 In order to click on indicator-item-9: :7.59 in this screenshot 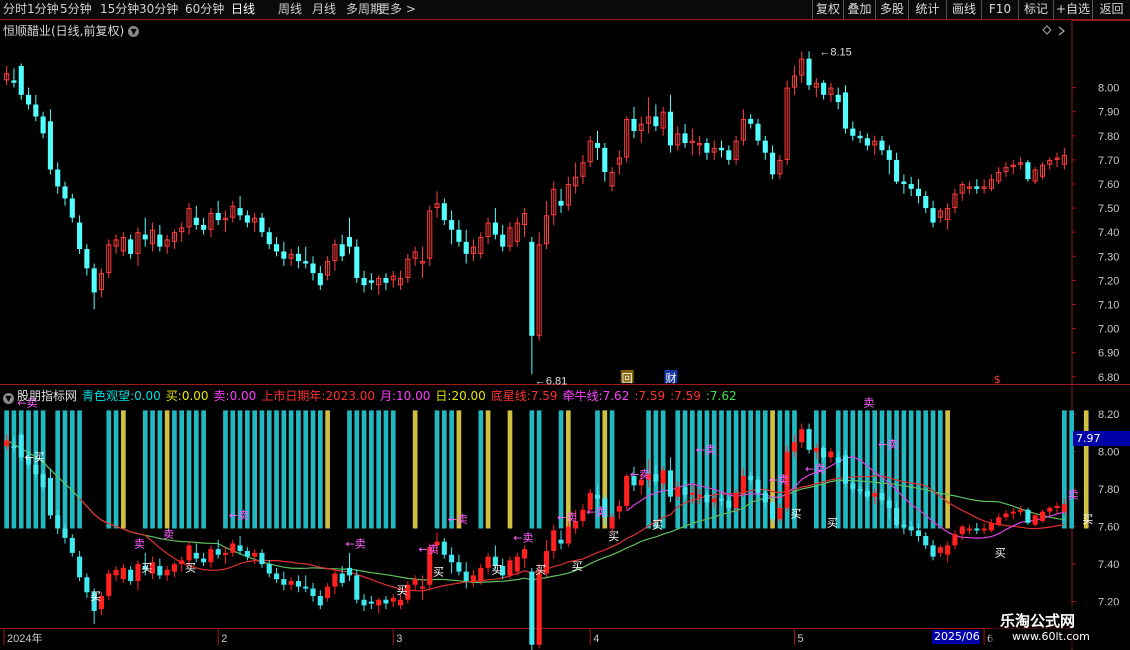, I will do `click(685, 396)`.